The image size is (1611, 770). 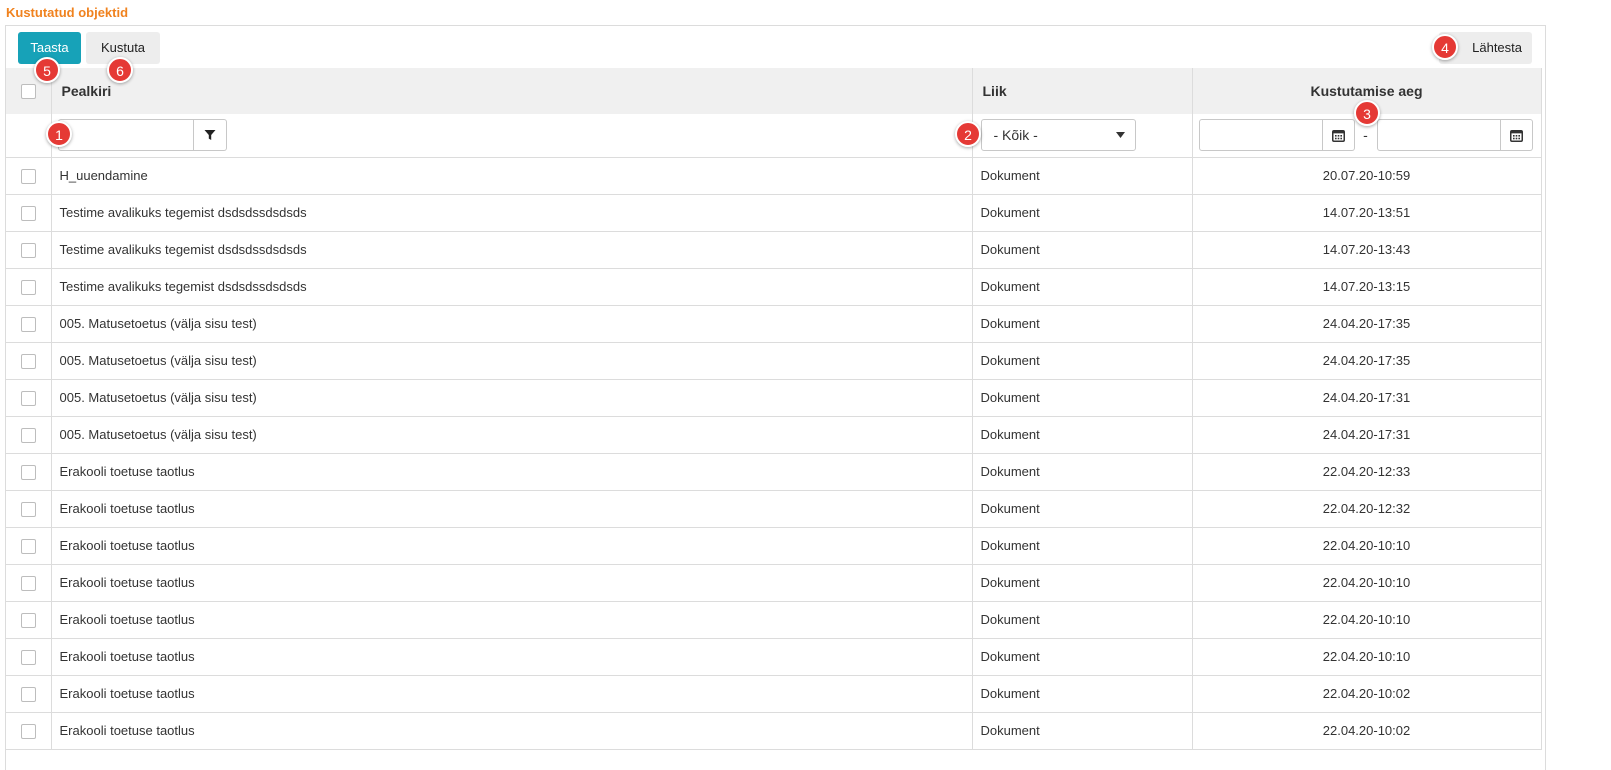 What do you see at coordinates (1082, 91) in the screenshot?
I see `column-header-type: Liik` at bounding box center [1082, 91].